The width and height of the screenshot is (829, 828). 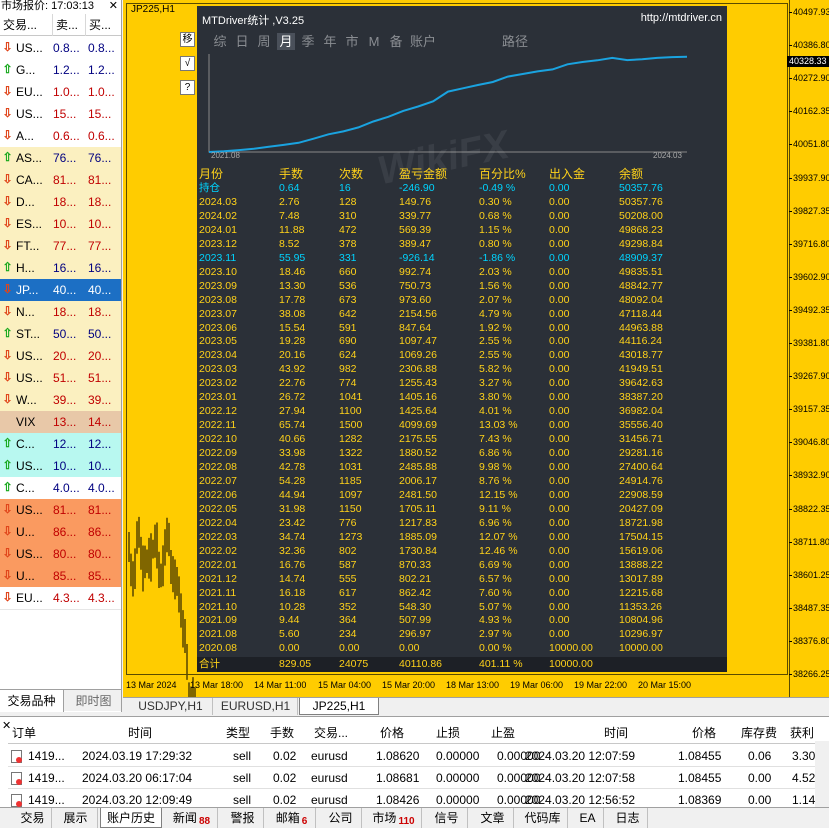 What do you see at coordinates (292, 818) in the screenshot?
I see `terminal-tab: 邮箱 6` at bounding box center [292, 818].